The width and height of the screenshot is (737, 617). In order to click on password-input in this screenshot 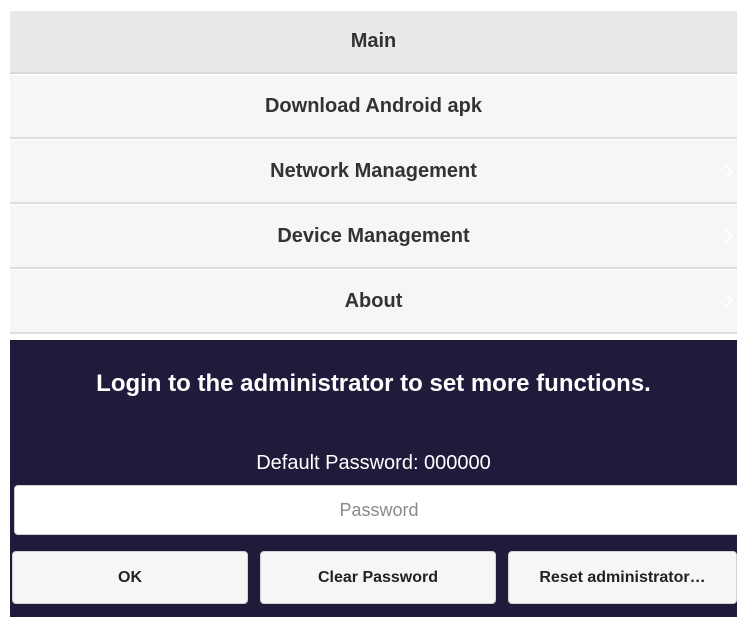, I will do `click(375, 510)`.